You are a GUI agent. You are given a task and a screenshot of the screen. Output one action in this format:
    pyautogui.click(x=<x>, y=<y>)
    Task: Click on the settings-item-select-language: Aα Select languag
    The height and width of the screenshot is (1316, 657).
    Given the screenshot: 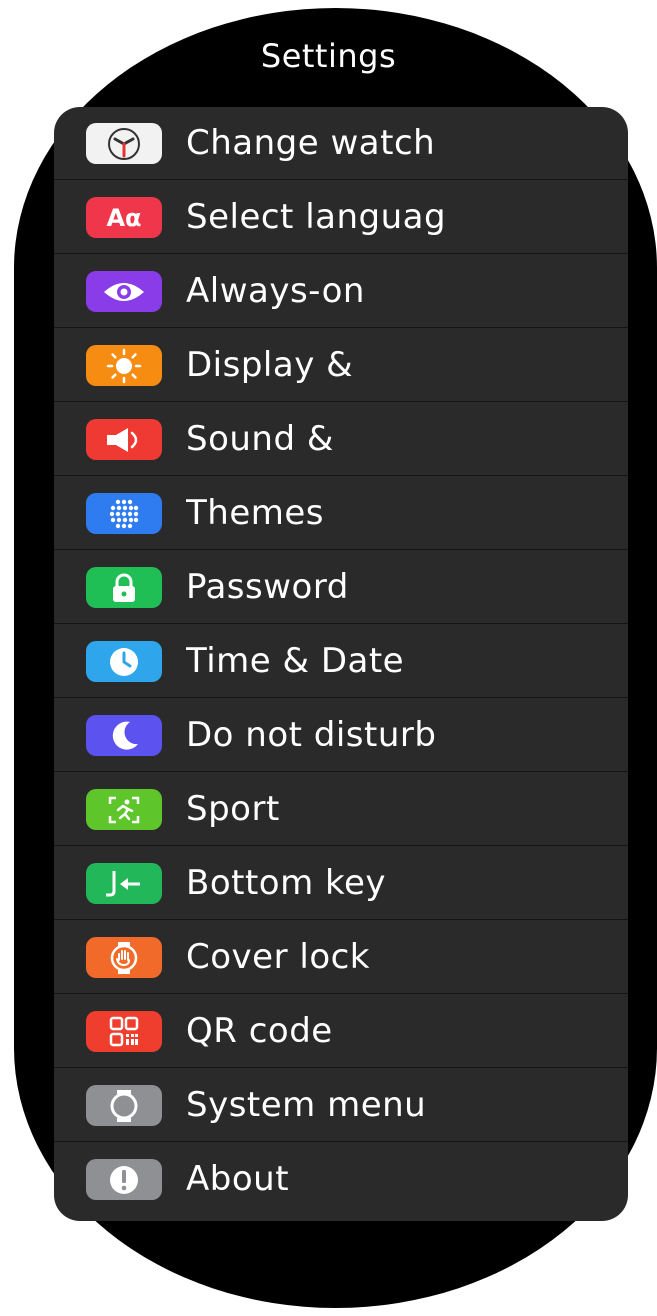 What is the action you would take?
    pyautogui.click(x=341, y=217)
    